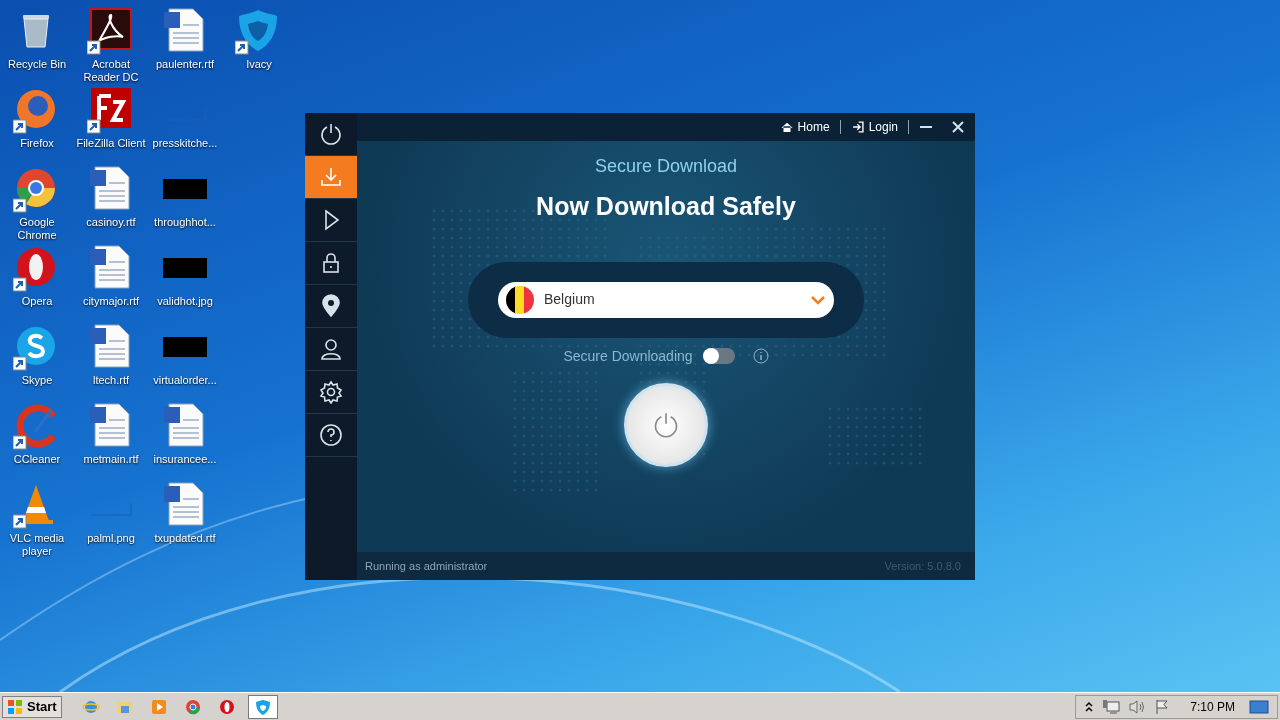 This screenshot has width=1280, height=720. I want to click on taskbar-button, so click(262, 706).